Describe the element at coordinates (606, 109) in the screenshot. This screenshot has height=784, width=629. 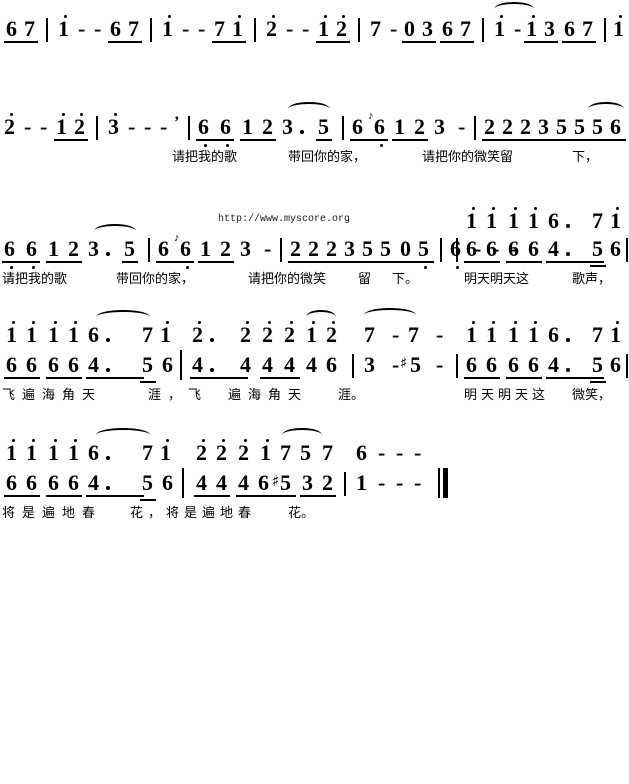
I see `slur-arc` at that location.